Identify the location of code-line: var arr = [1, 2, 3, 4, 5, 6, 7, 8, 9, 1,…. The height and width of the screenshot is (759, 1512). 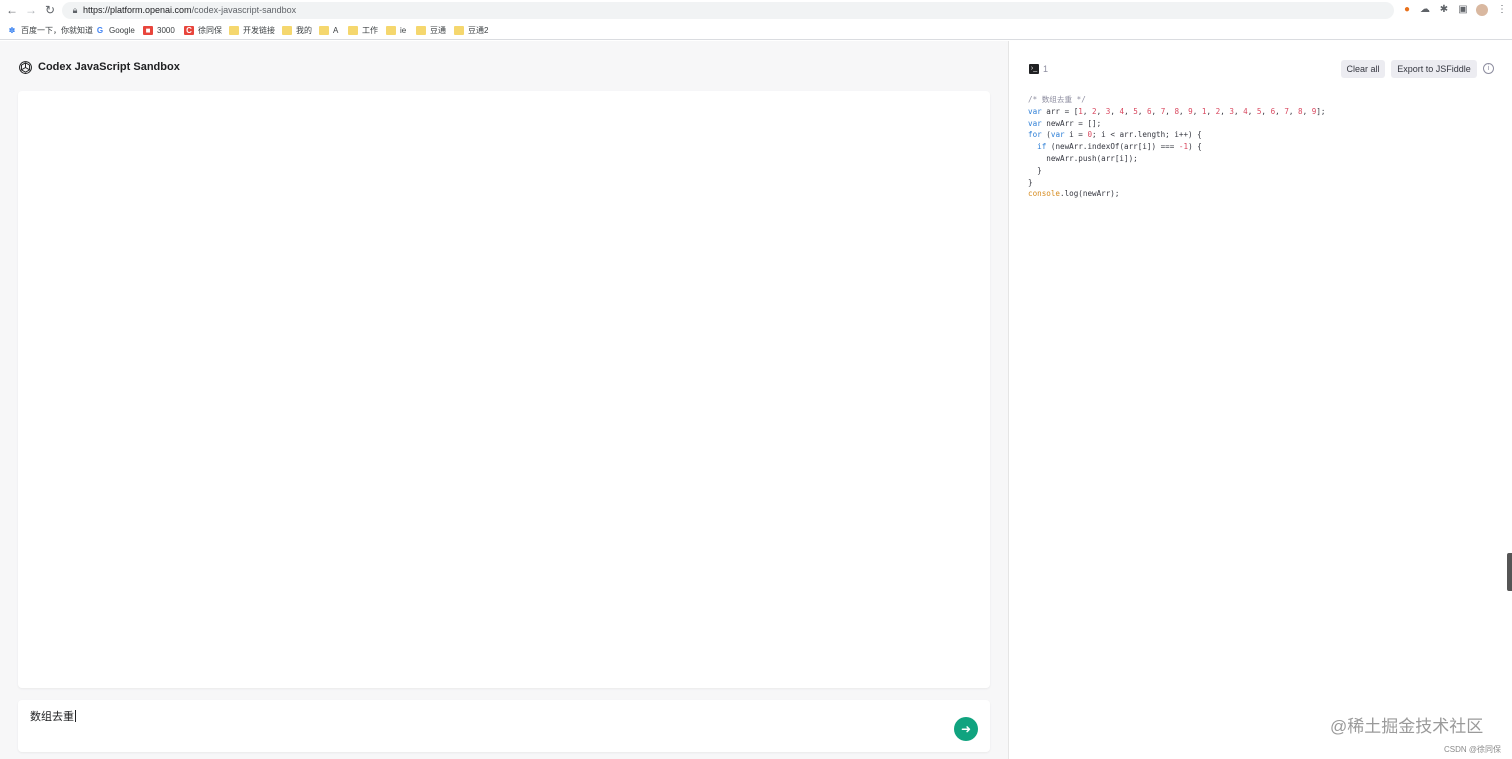
(1177, 112).